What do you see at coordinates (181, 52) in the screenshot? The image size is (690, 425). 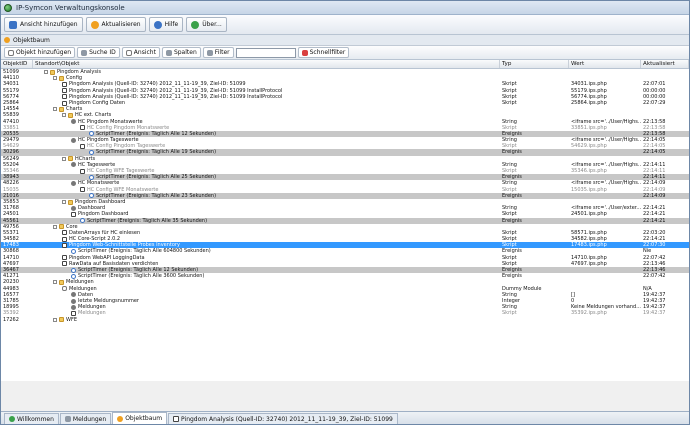 I see `columns-button: Spalten` at bounding box center [181, 52].